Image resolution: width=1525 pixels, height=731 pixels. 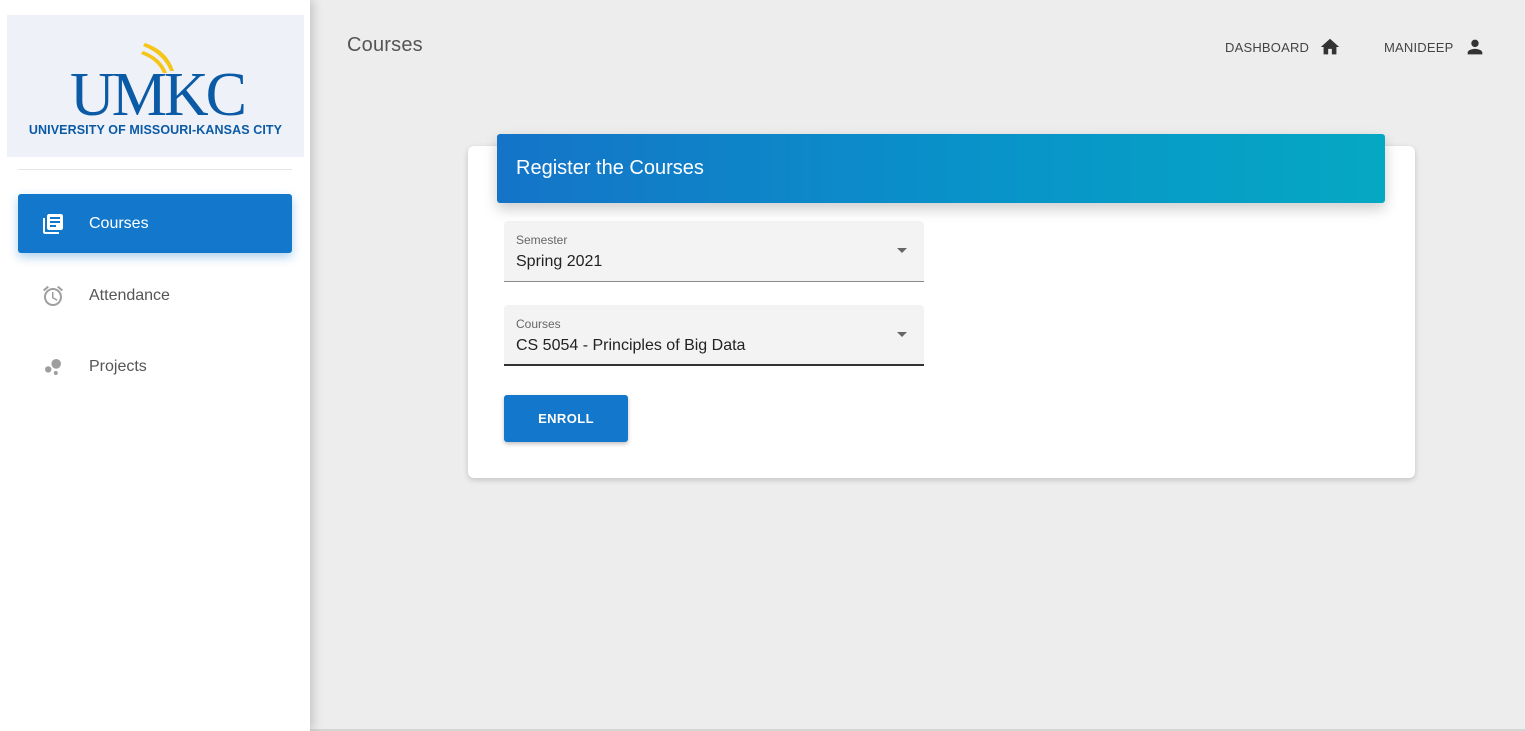 I want to click on logo-subtitle: UNIVERSITY OF MISSOURI-KANSAS CITY, so click(x=155, y=130).